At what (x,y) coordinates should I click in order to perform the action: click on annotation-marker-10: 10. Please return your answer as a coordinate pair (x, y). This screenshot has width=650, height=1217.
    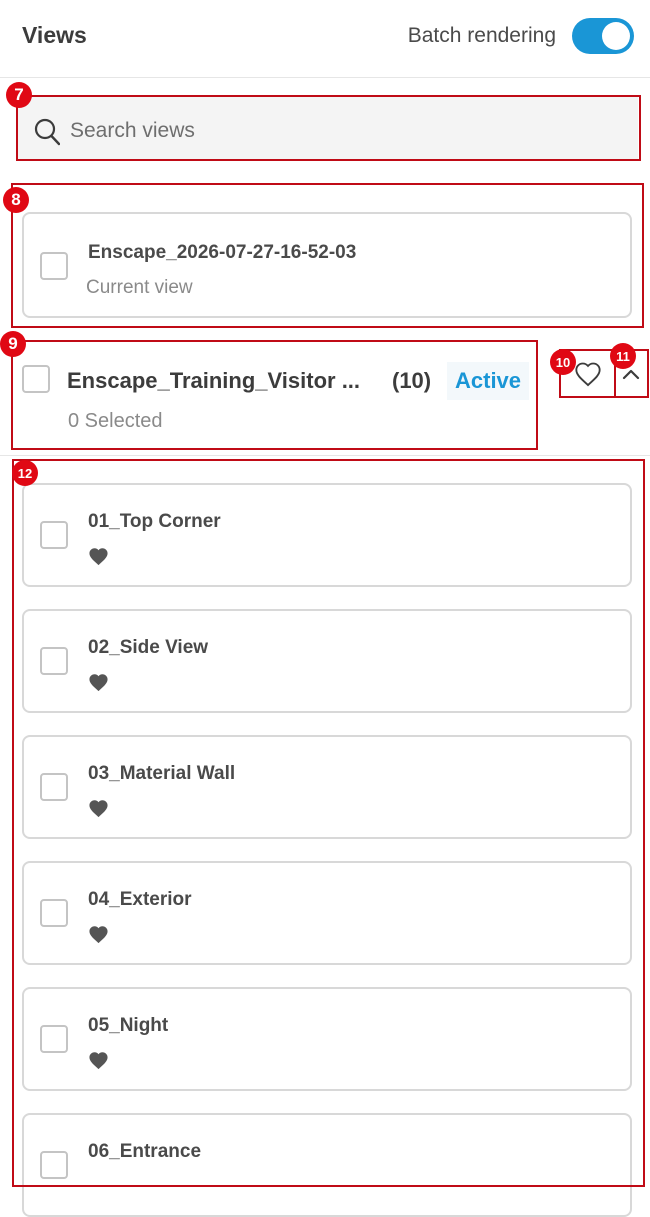
    Looking at the image, I should click on (563, 362).